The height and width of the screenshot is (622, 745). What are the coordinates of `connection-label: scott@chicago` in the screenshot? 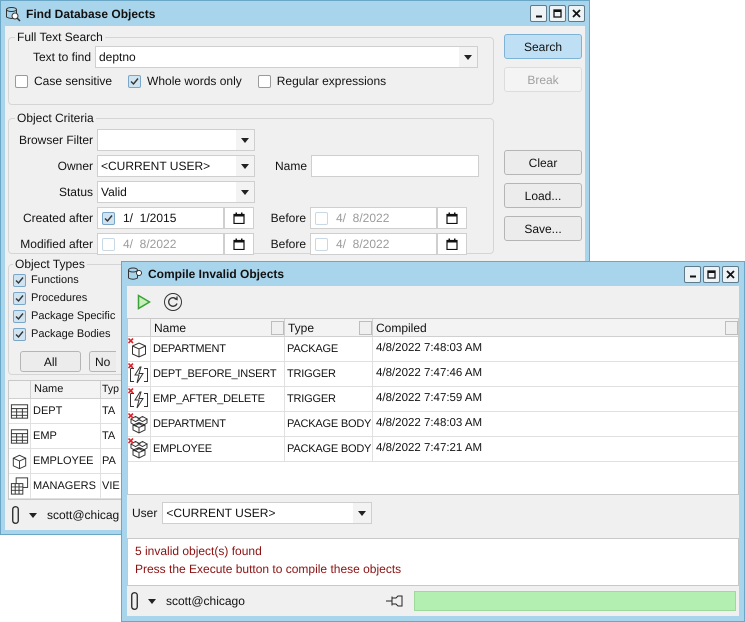 It's located at (271, 601).